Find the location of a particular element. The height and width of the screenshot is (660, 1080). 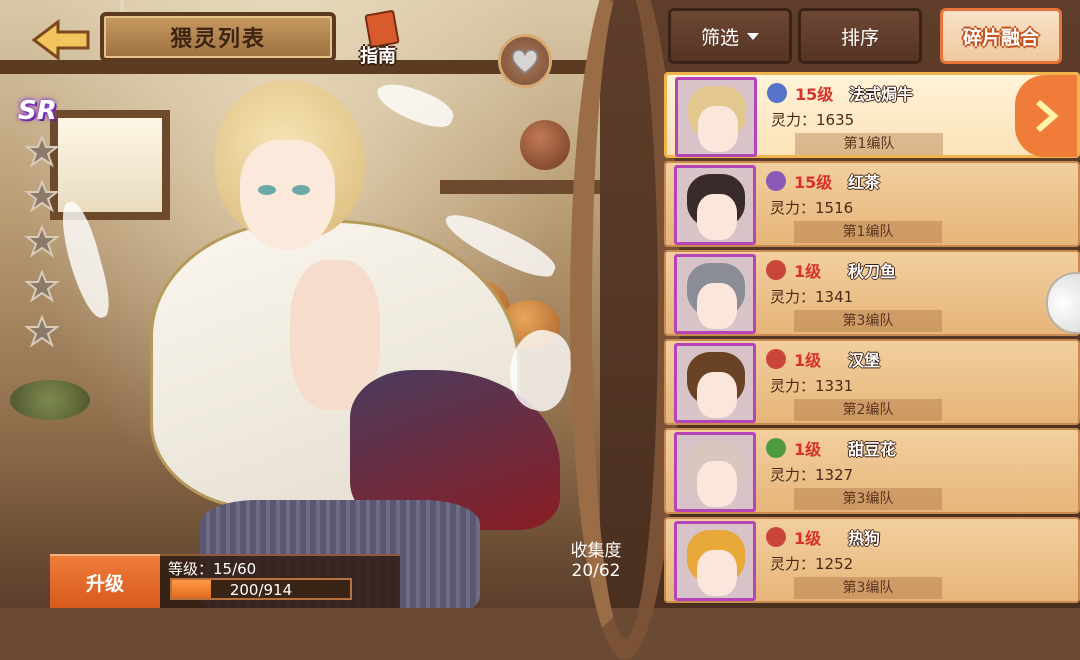

exp-text: 200/914 is located at coordinates (261, 590).